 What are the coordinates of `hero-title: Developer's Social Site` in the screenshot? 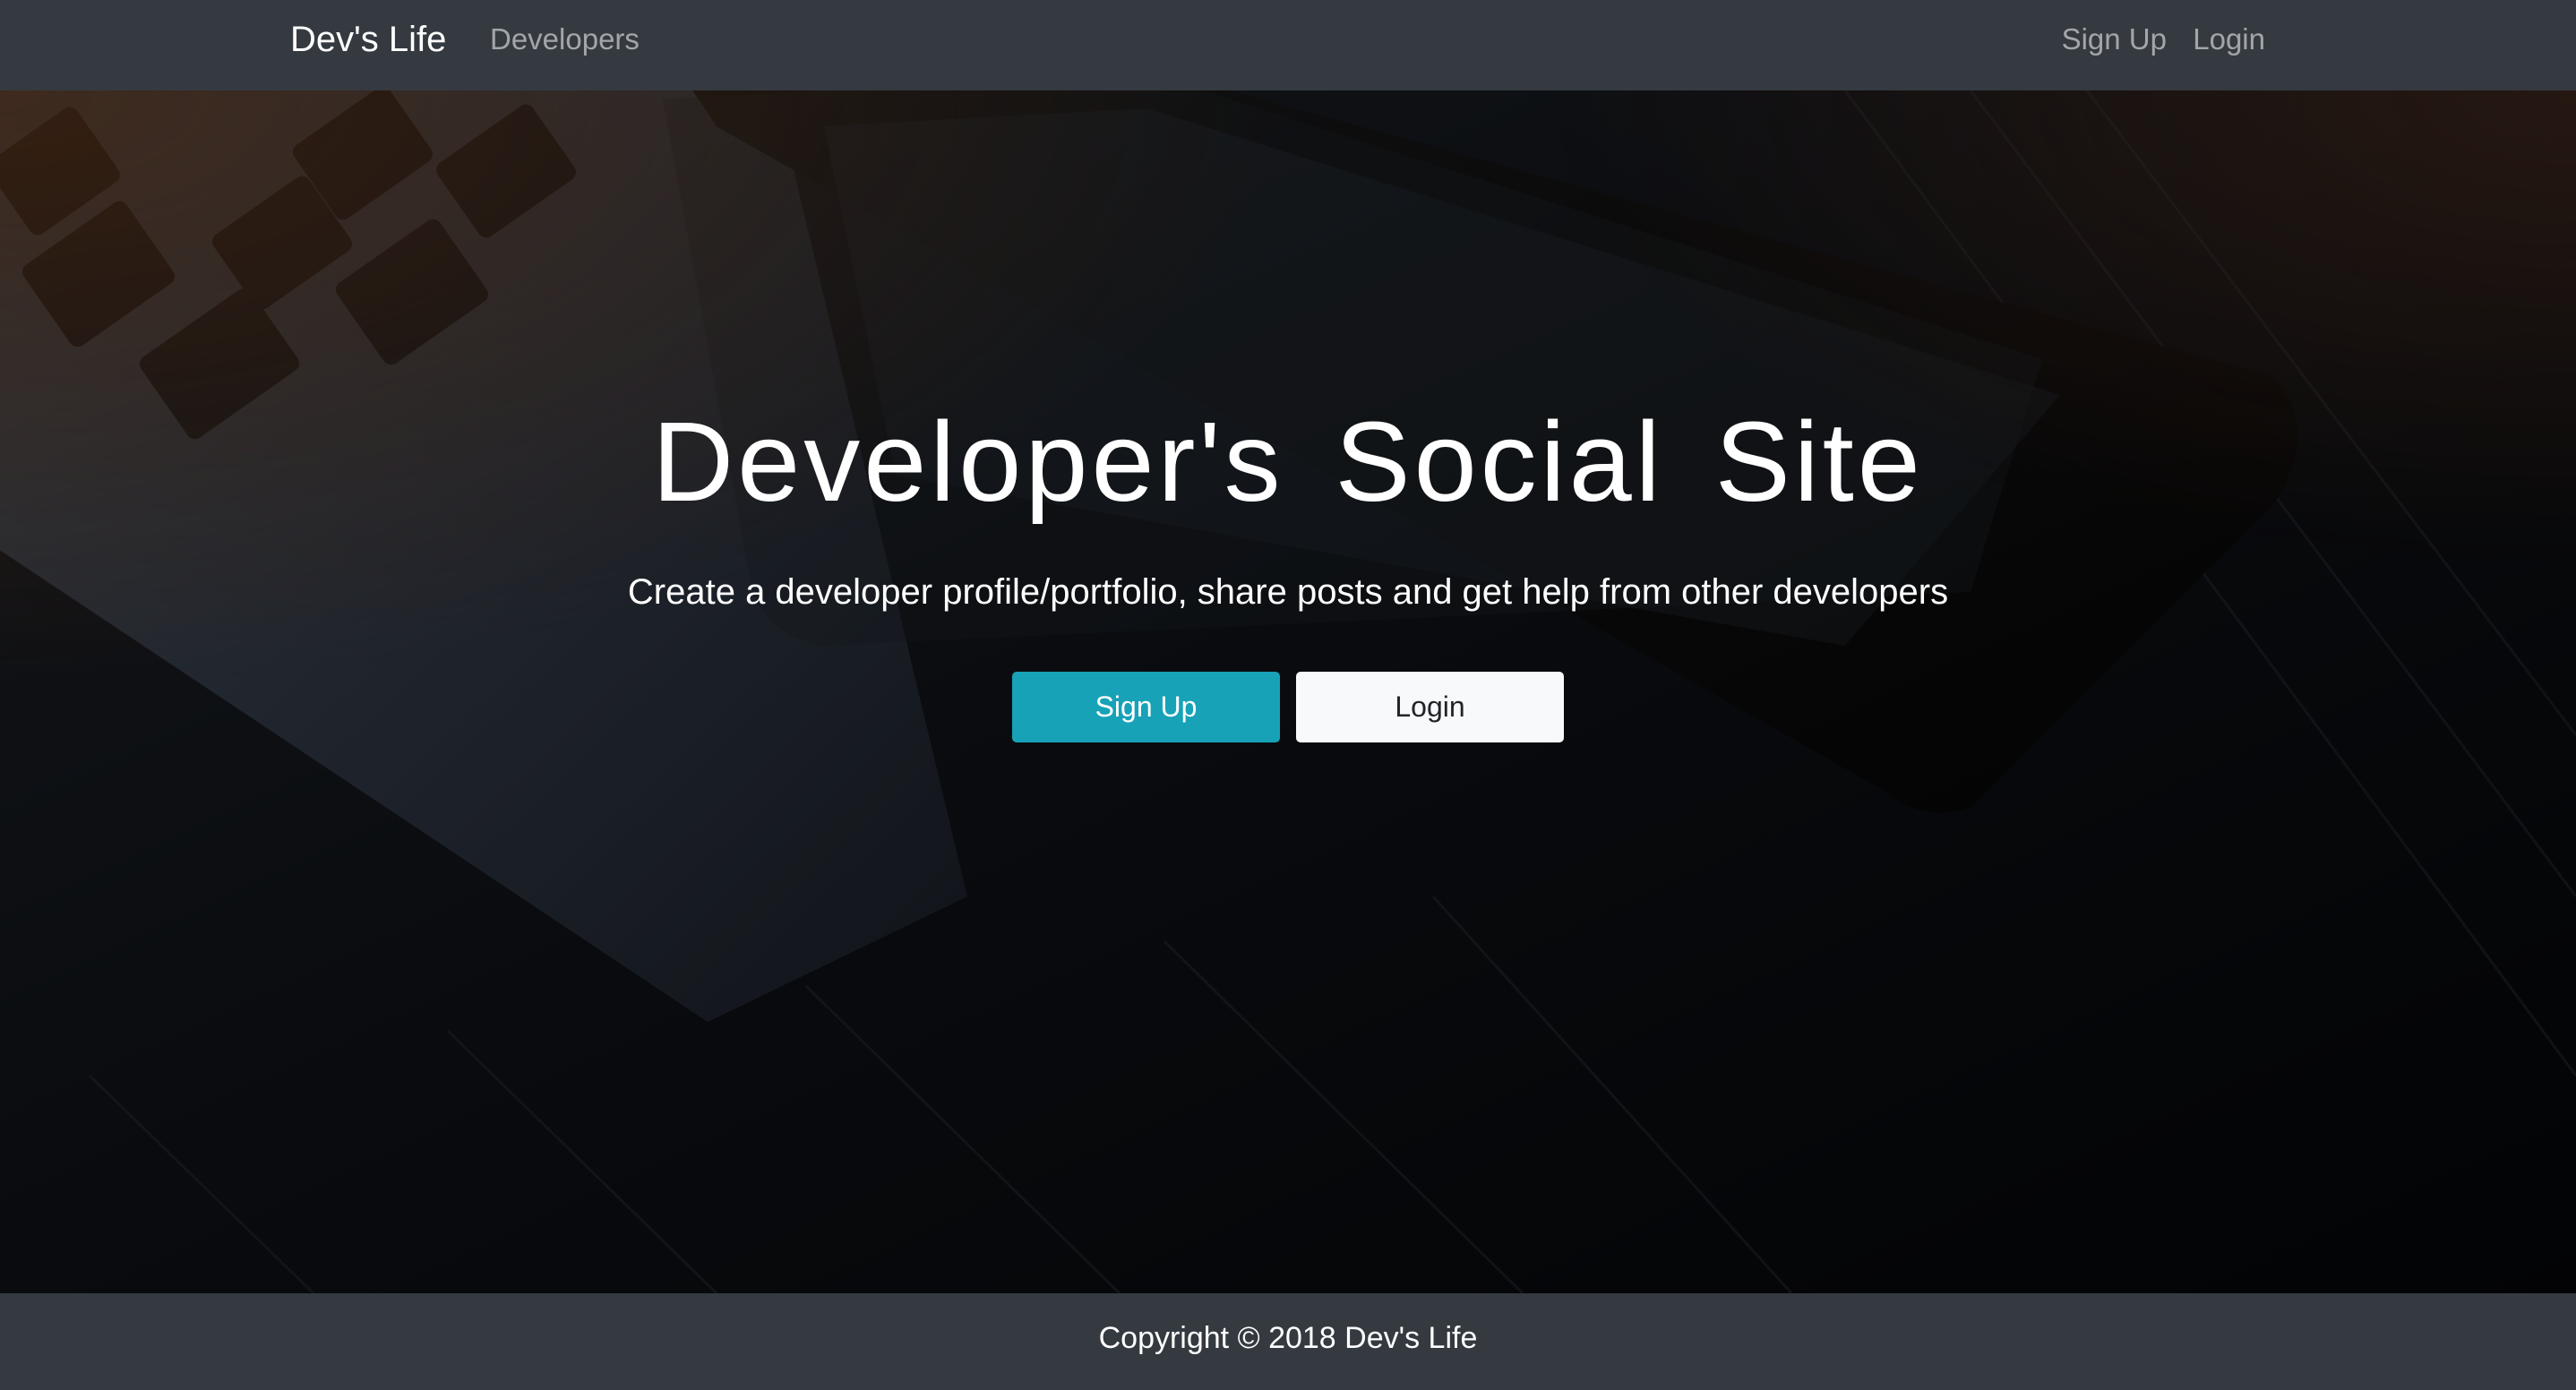 It's located at (1288, 462).